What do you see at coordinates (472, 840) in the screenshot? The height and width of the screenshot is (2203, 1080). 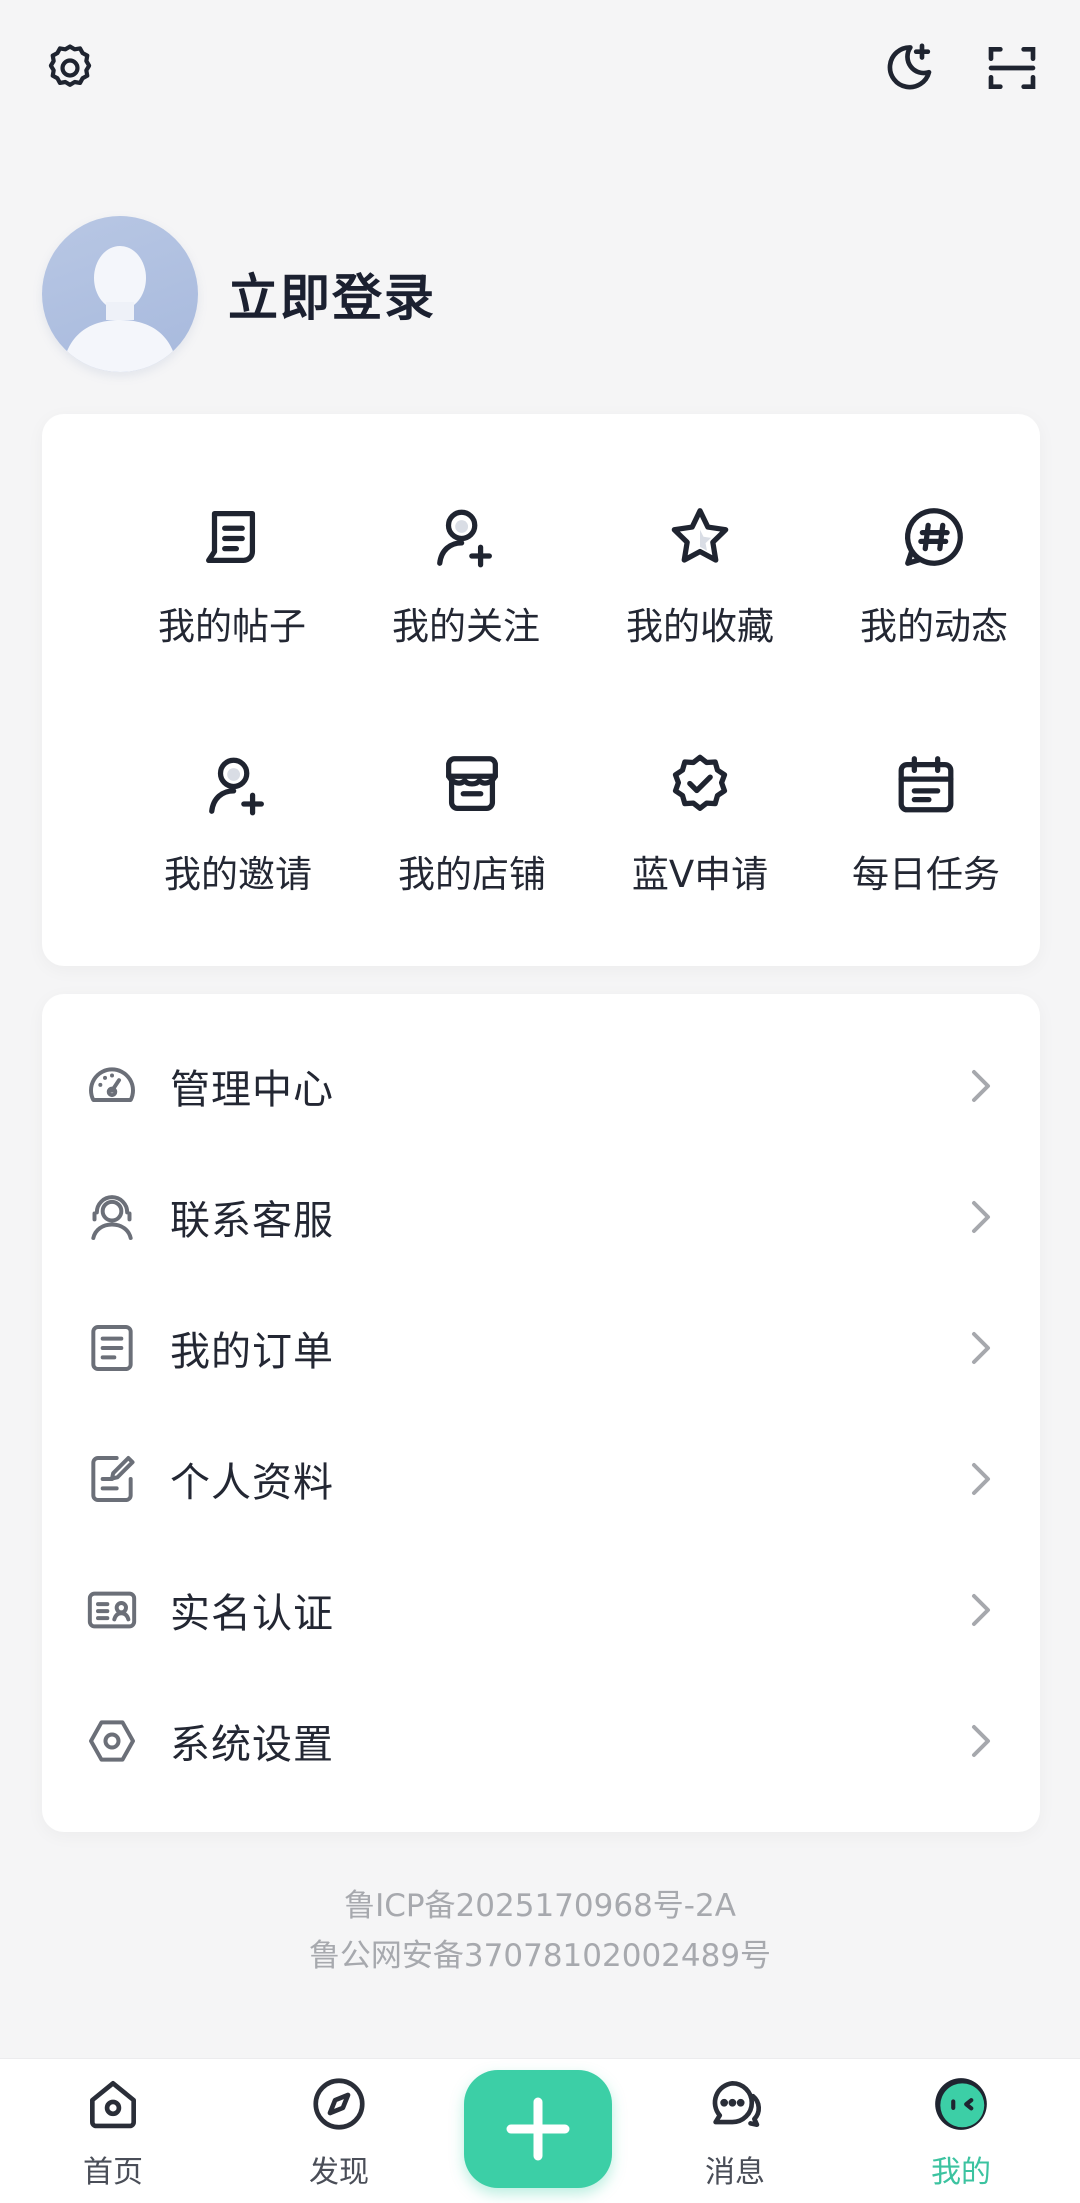 I see `shortcut-my-store: 我的店铺` at bounding box center [472, 840].